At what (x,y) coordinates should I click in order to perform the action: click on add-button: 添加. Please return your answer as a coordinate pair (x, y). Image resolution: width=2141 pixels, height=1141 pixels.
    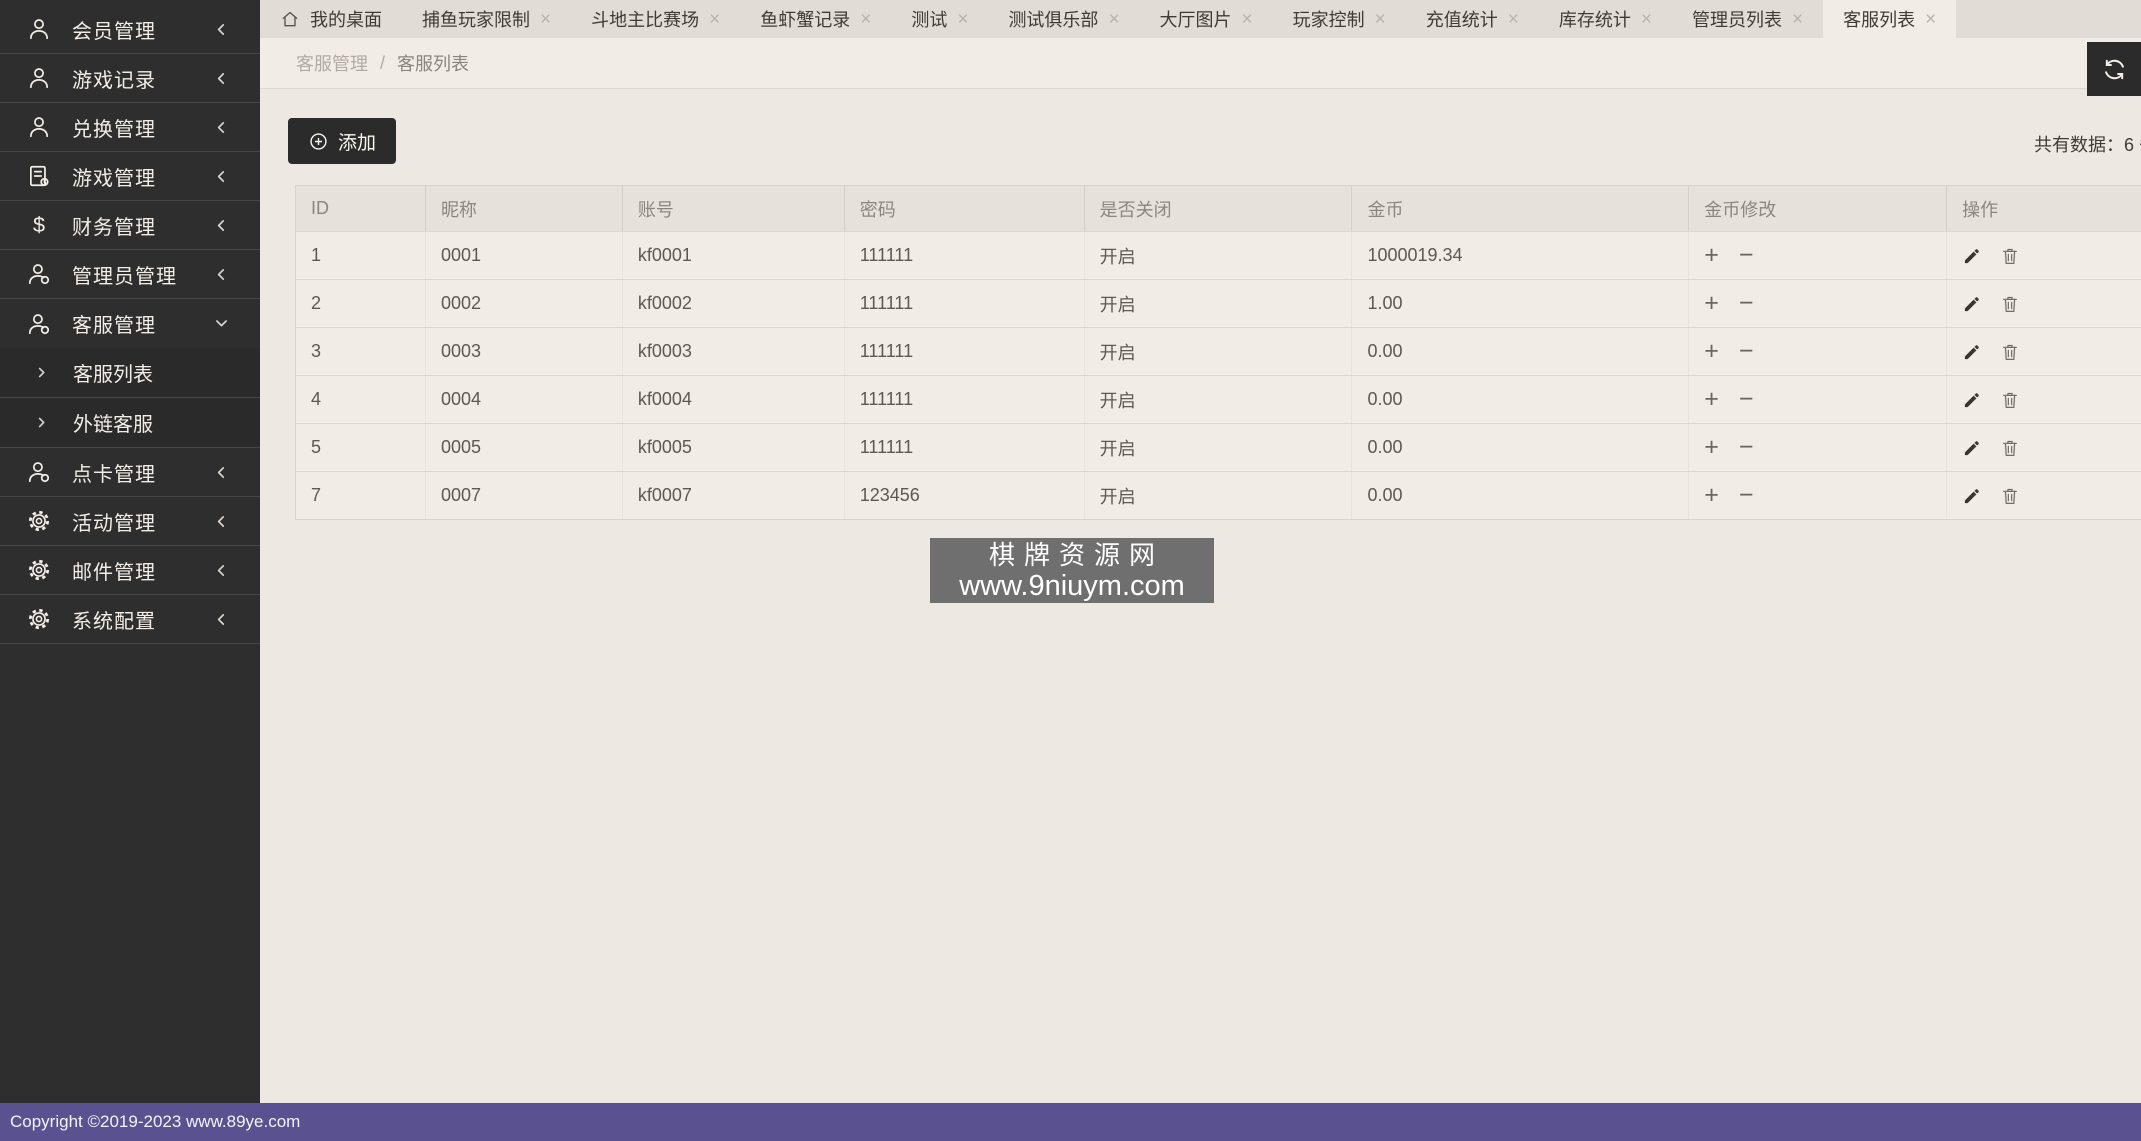
    Looking at the image, I should click on (342, 141).